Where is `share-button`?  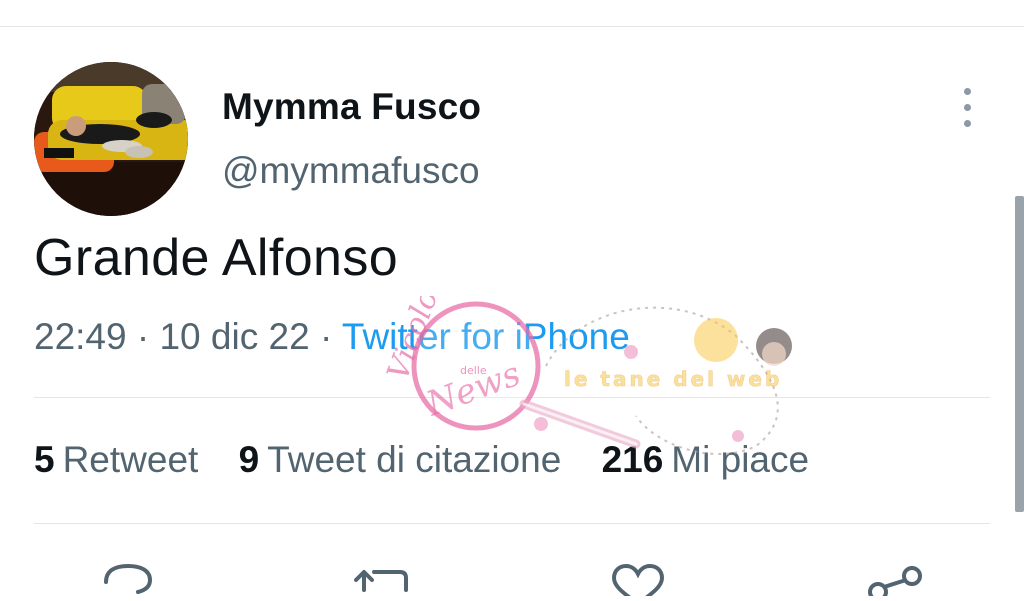
share-button is located at coordinates (896, 578).